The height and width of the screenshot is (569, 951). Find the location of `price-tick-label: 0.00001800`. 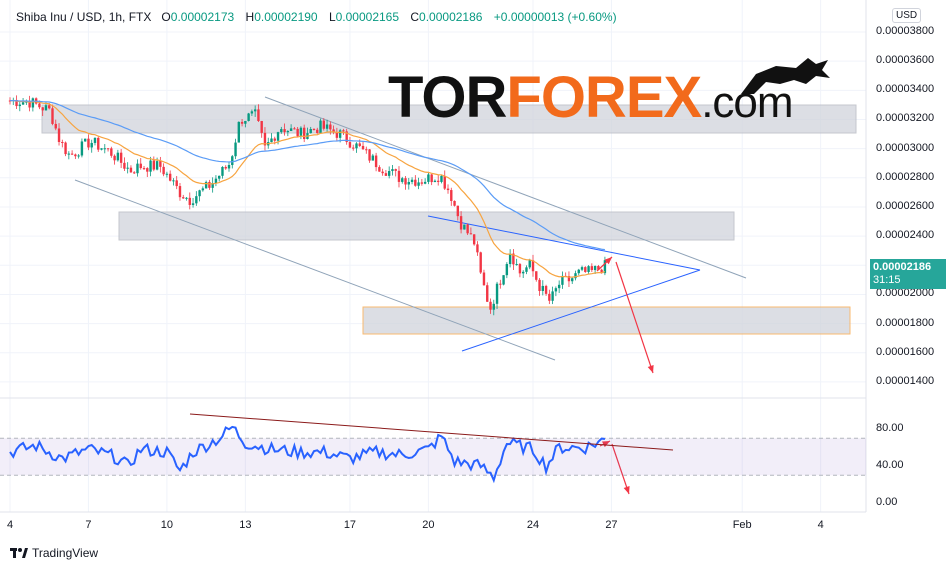

price-tick-label: 0.00001800 is located at coordinates (905, 322).